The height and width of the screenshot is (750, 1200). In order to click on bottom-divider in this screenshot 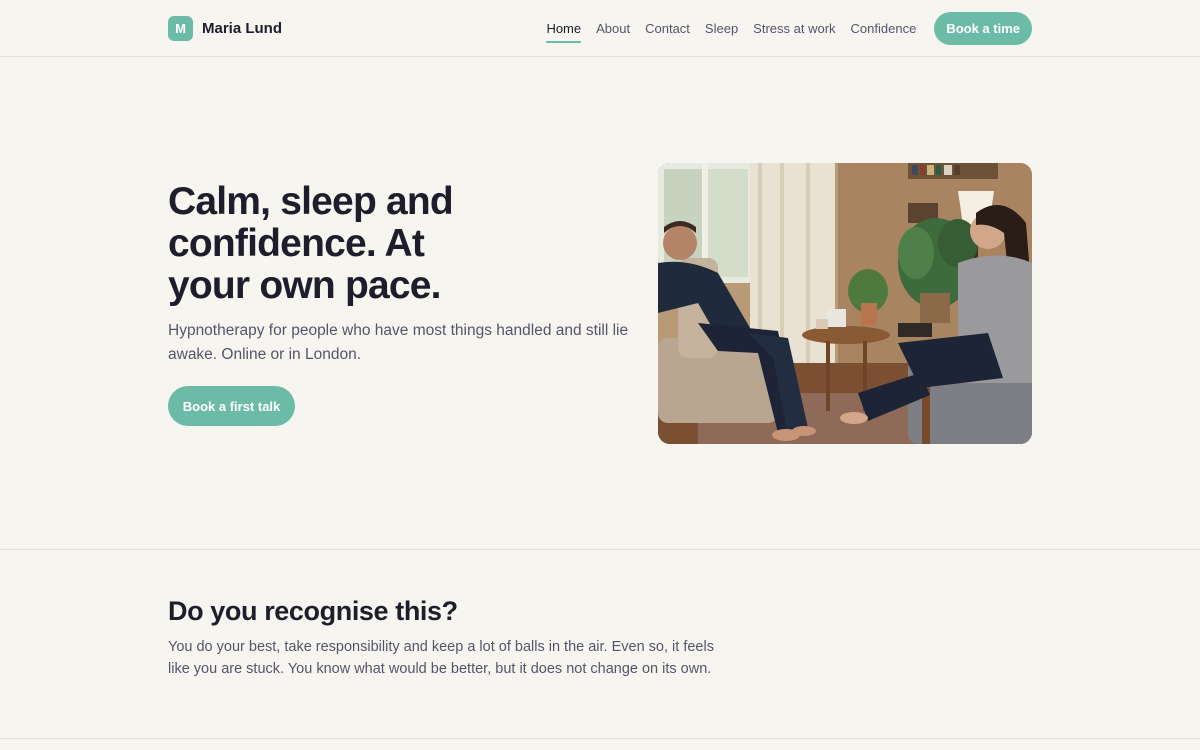, I will do `click(600, 738)`.